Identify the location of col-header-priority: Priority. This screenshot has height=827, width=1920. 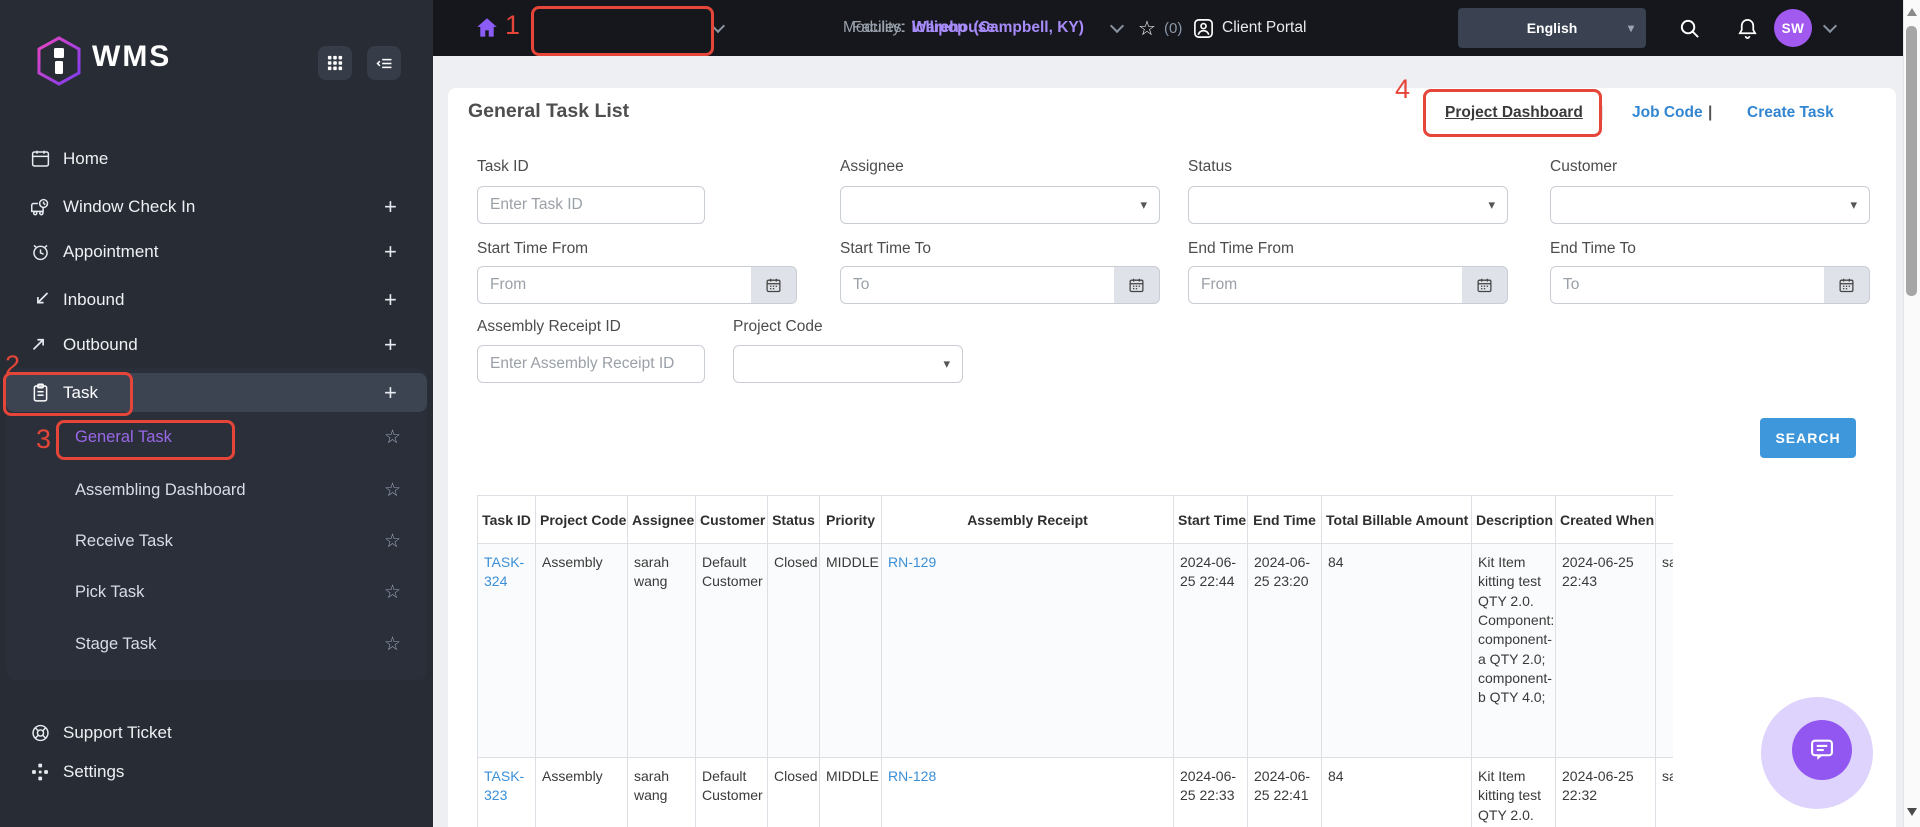
(850, 519).